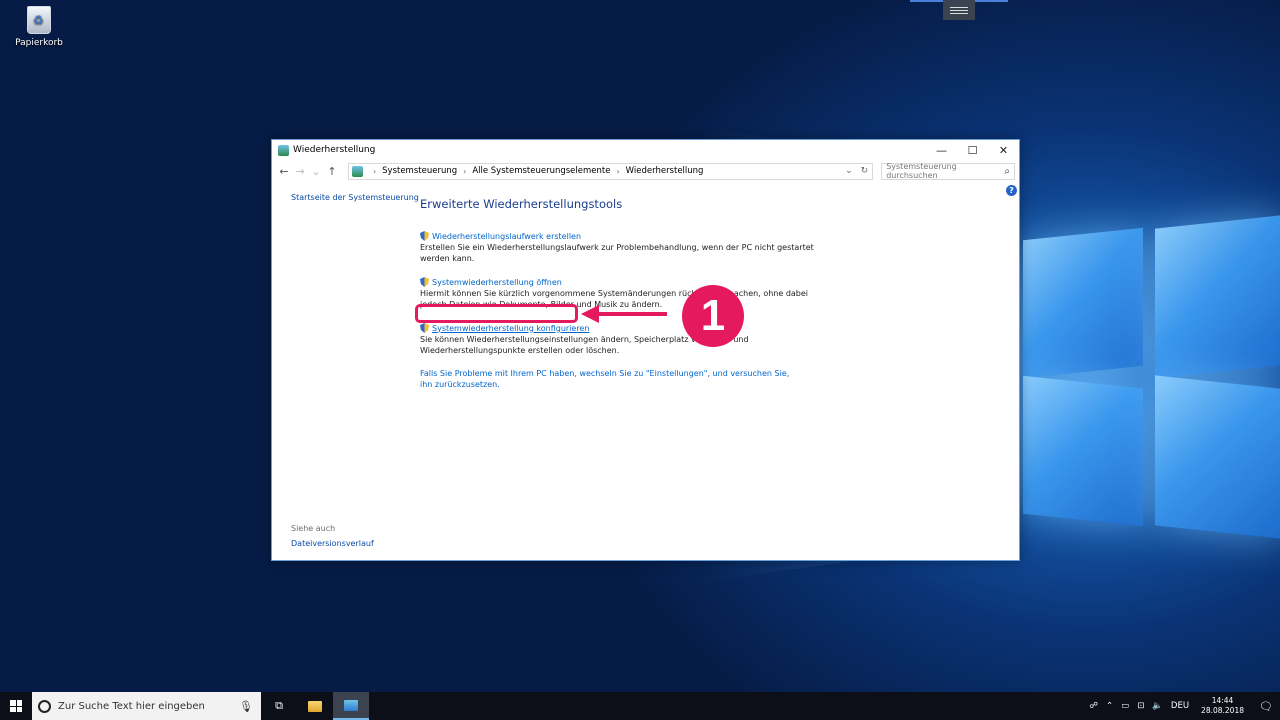 Image resolution: width=1280 pixels, height=720 pixels. I want to click on address-dropdown-icon: ⌄, so click(849, 171).